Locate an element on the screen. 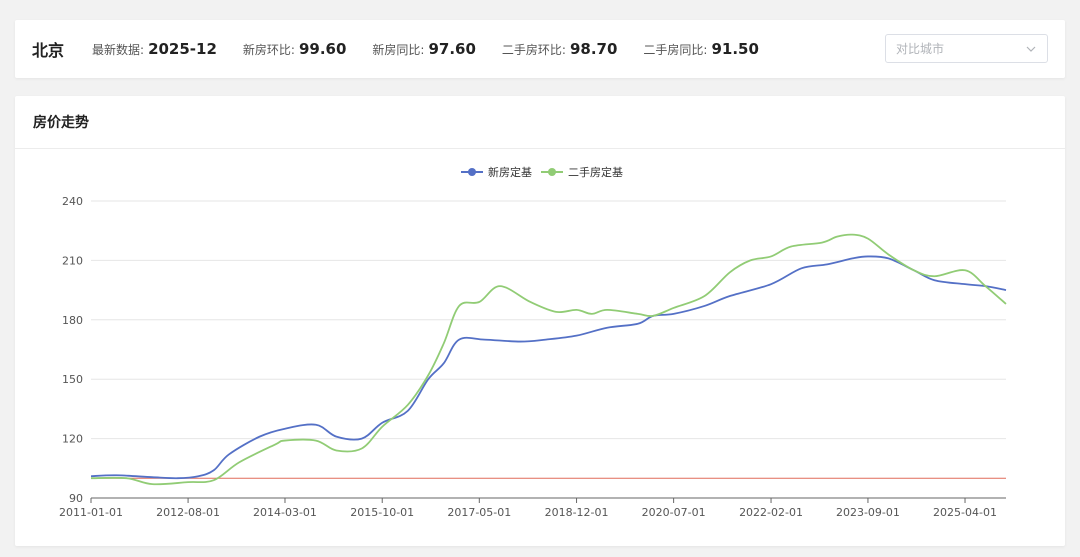 Image resolution: width=1080 pixels, height=557 pixels. x-tick-label: 2020-07-01 is located at coordinates (674, 512).